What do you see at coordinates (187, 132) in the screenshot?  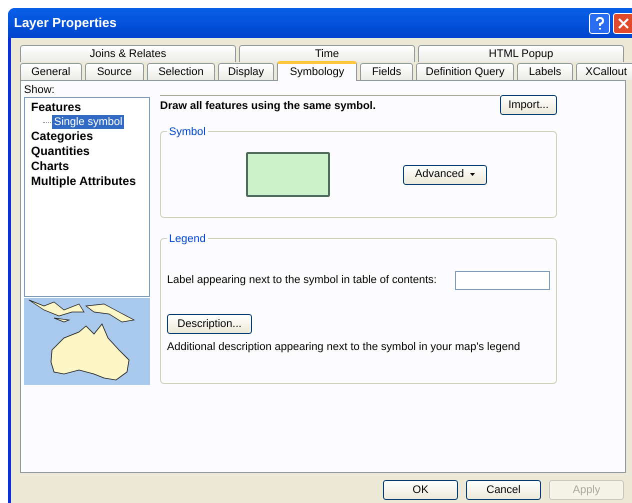 I see `group-title: Symbol` at bounding box center [187, 132].